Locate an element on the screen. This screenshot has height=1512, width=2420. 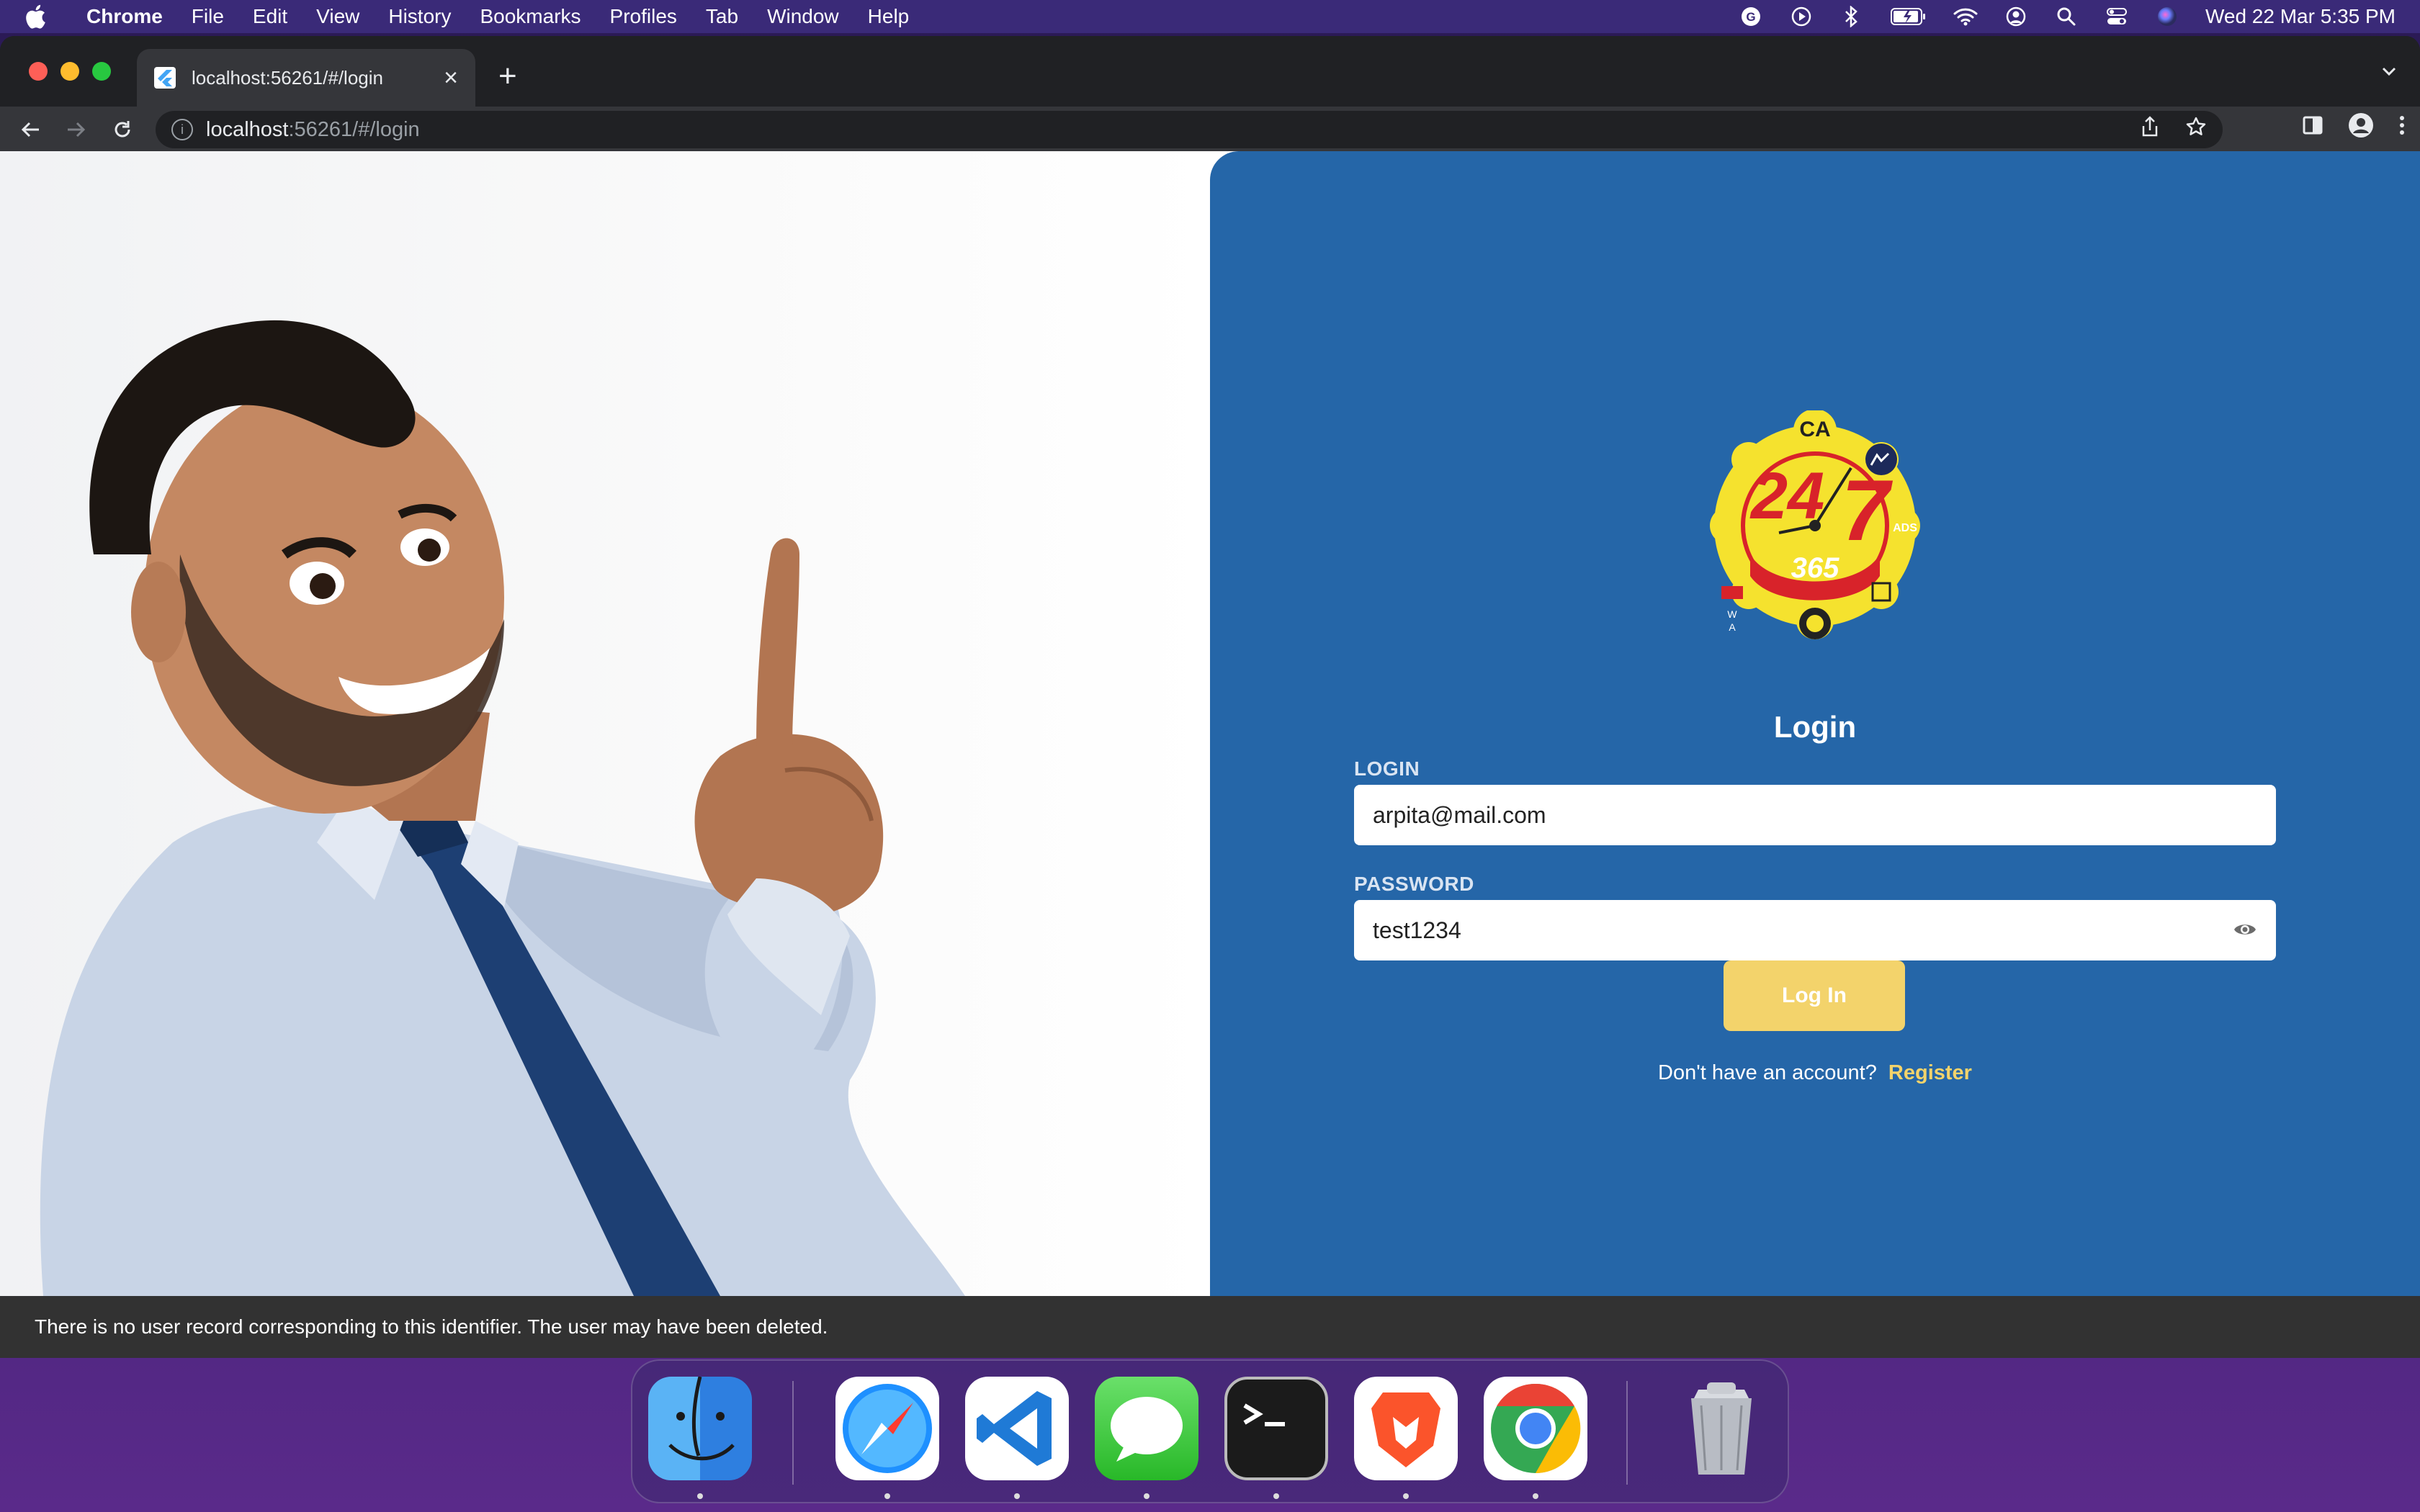
finder-running-dot is located at coordinates (700, 1496).